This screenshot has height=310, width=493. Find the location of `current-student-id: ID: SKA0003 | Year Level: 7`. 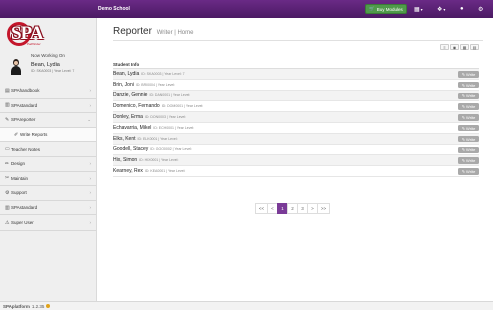

current-student-id: ID: SKA0003 | Year Level: 7 is located at coordinates (53, 71).